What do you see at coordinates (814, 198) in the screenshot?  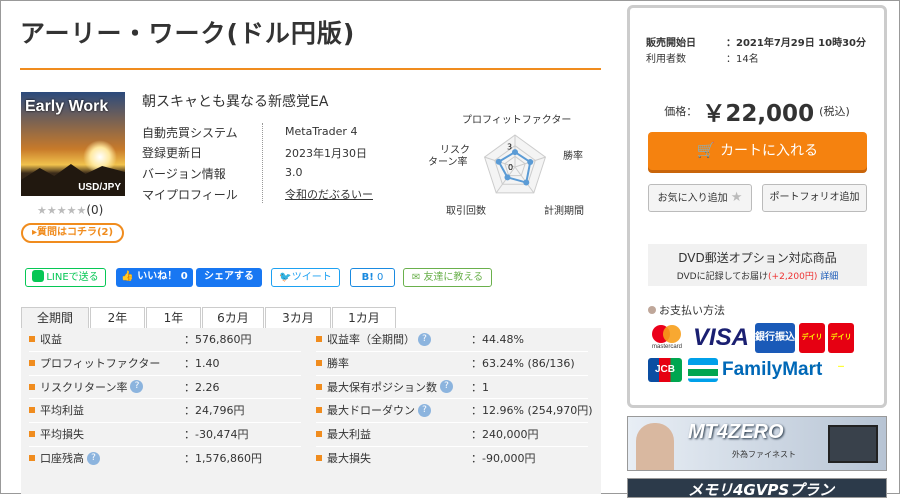 I see `add-portfolio-button: ポートフォリオ追加` at bounding box center [814, 198].